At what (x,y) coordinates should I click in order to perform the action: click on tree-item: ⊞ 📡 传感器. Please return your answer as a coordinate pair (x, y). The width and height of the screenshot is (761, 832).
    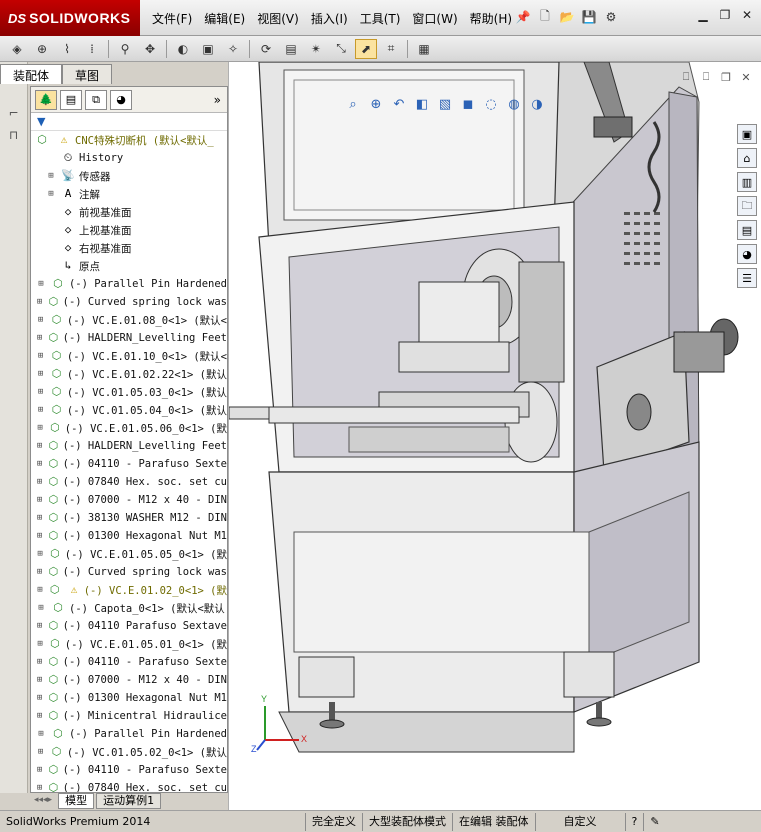
    Looking at the image, I should click on (129, 176).